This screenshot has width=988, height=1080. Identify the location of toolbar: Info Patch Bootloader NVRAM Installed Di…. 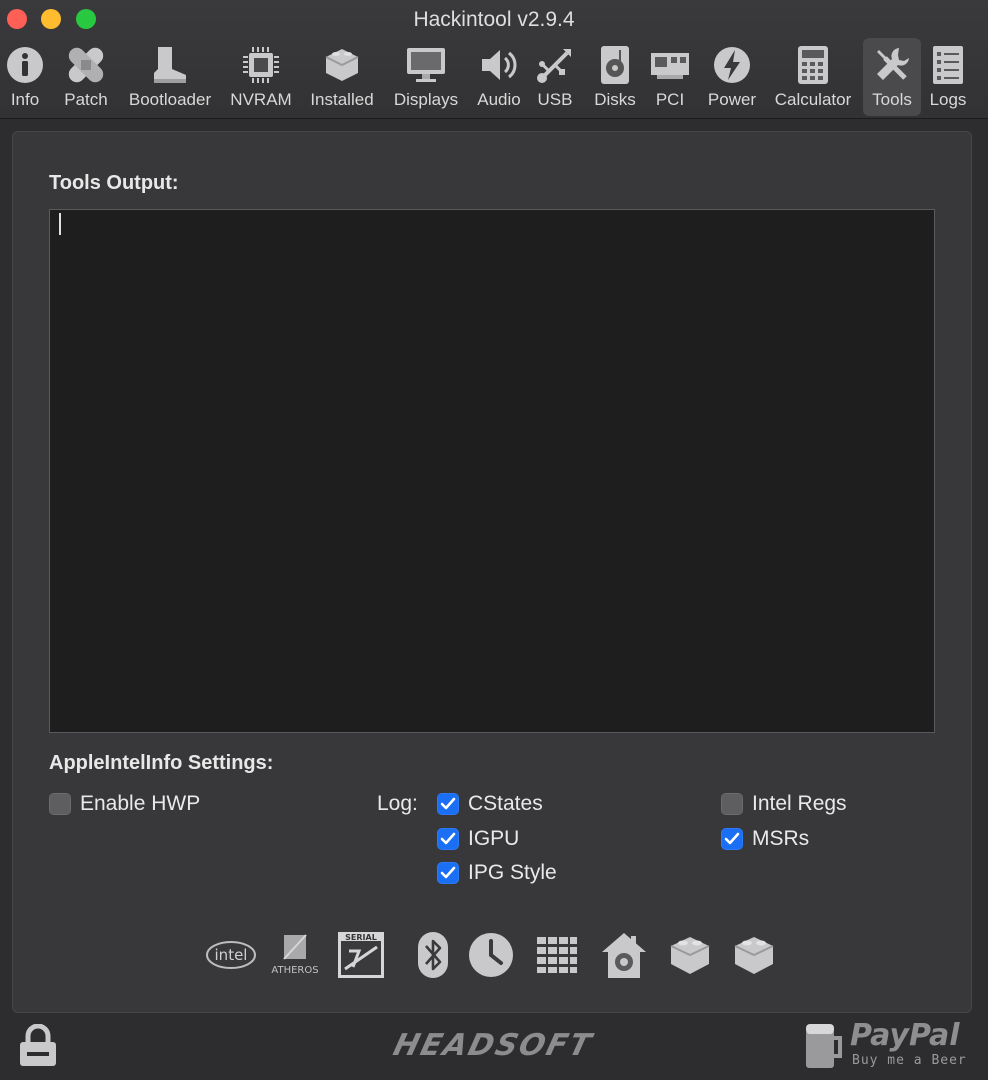
(494, 77).